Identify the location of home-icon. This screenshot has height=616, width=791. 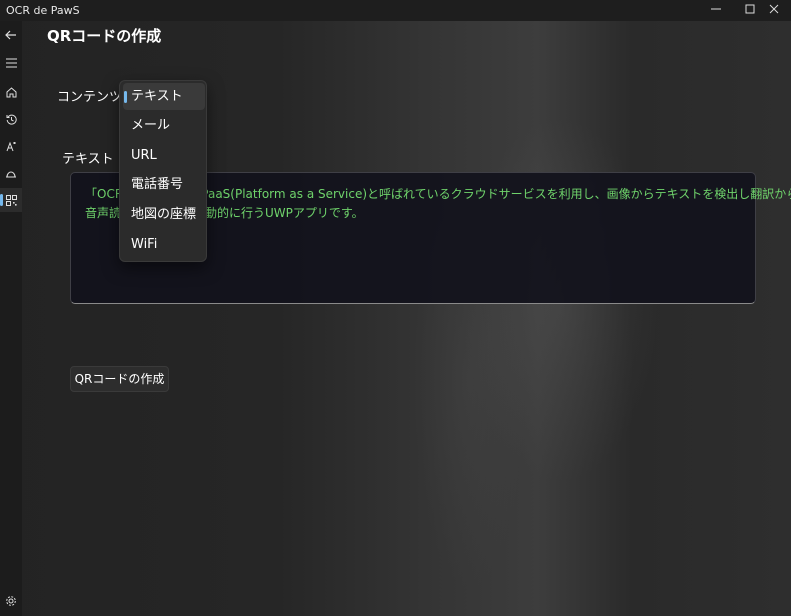
(11, 91).